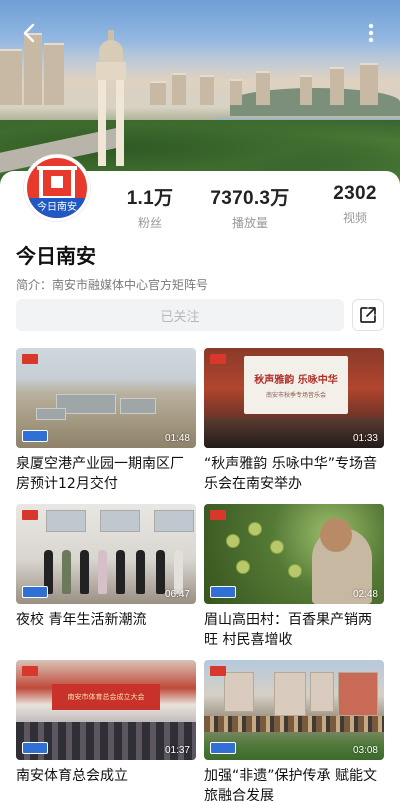 Image resolution: width=400 pixels, height=801 pixels. What do you see at coordinates (149, 223) in the screenshot?
I see `stat-label: 粉丝` at bounding box center [149, 223].